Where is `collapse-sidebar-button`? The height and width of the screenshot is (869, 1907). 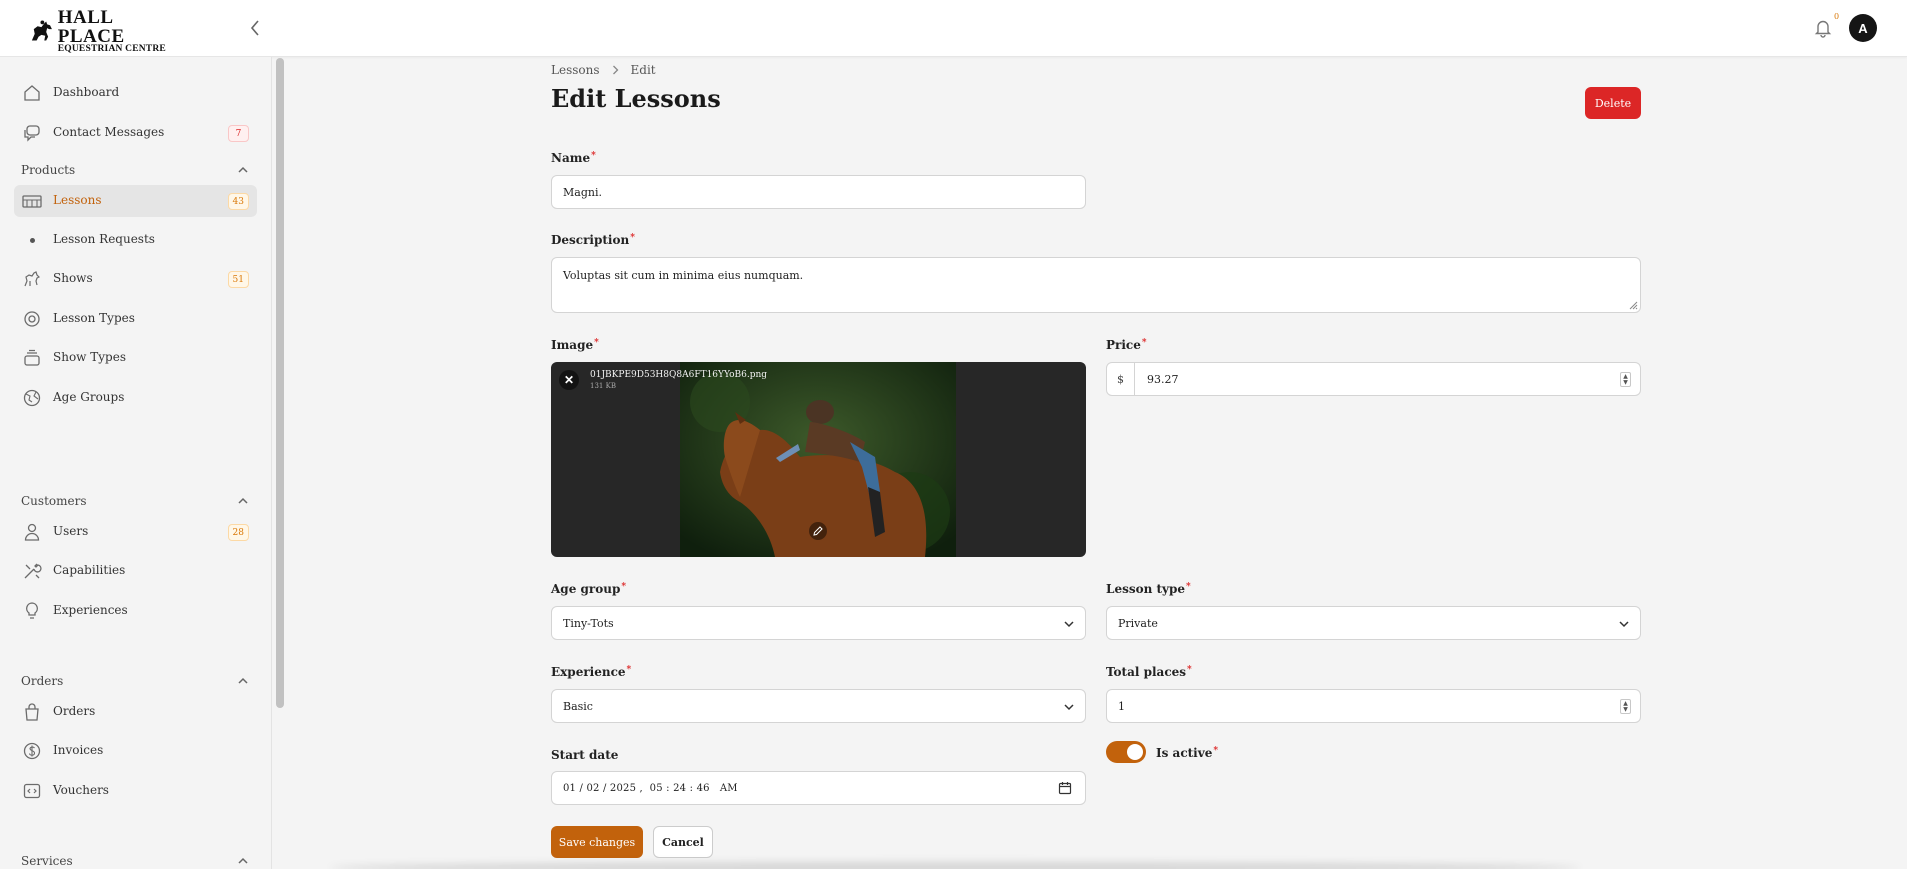
collapse-sidebar-button is located at coordinates (255, 28).